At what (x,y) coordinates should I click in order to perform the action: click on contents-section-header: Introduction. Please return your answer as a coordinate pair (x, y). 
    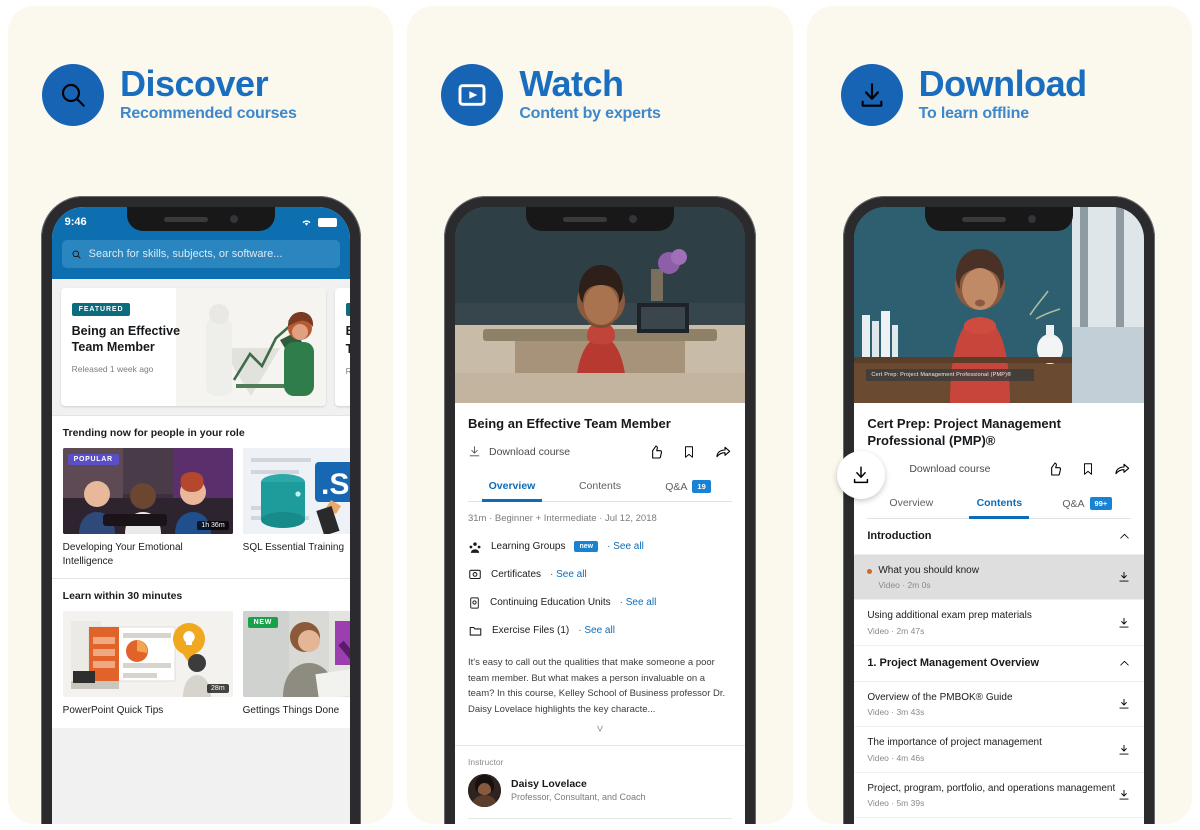
    Looking at the image, I should click on (999, 537).